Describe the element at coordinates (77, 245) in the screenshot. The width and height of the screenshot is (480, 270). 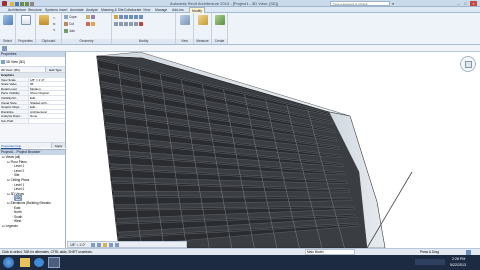
I see `view-scale: 1/8" = 1'-0"` at that location.